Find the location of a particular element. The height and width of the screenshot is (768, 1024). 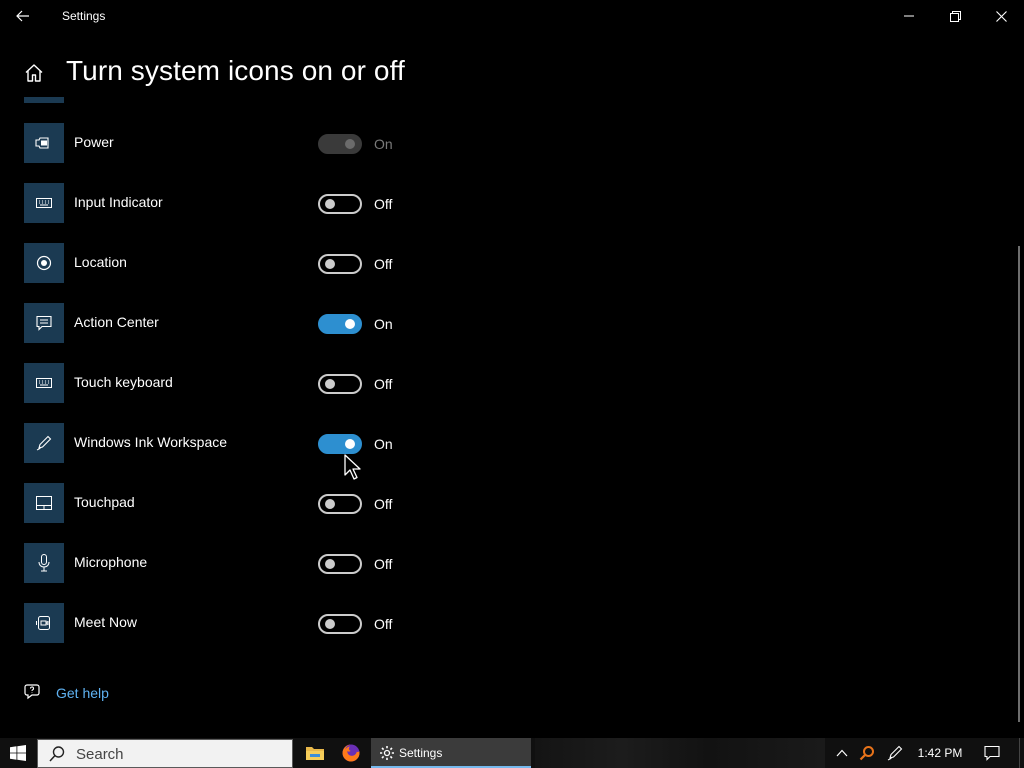

action-center-icon is located at coordinates (44, 323).